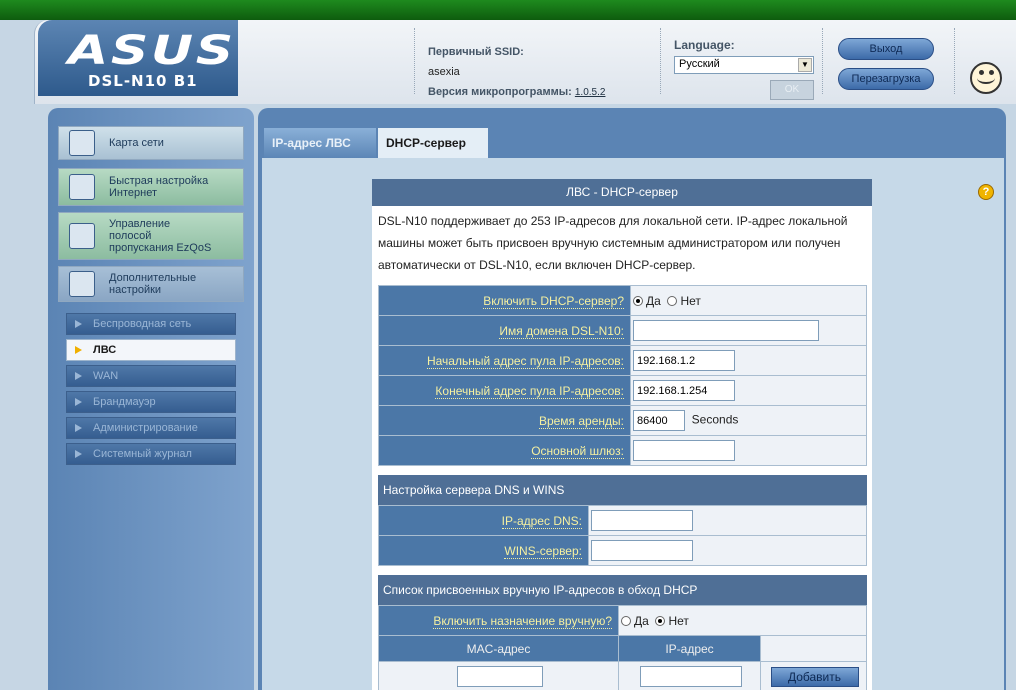 The height and width of the screenshot is (690, 1016). Describe the element at coordinates (660, 621) in the screenshot. I see `manual-no-radio` at that location.